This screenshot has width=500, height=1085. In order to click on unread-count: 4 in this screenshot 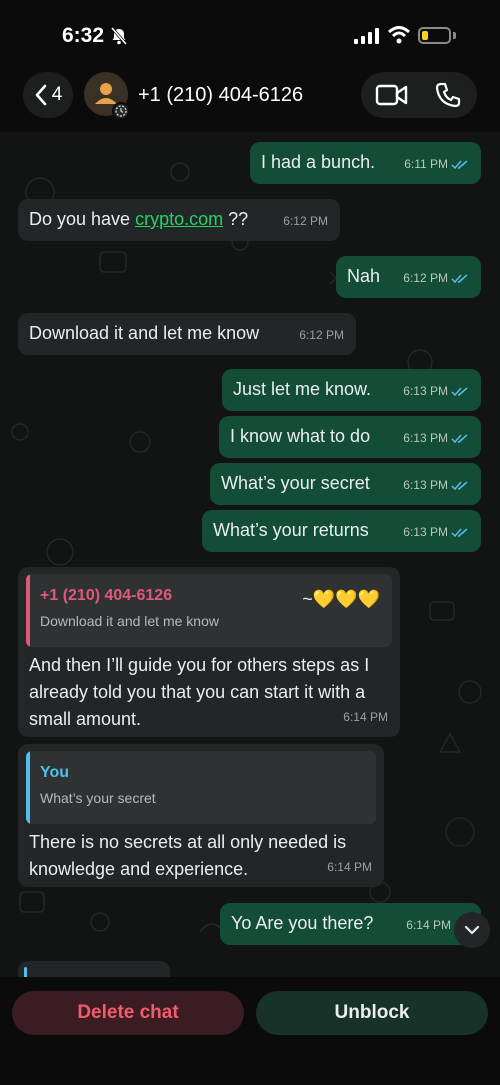, I will do `click(57, 94)`.